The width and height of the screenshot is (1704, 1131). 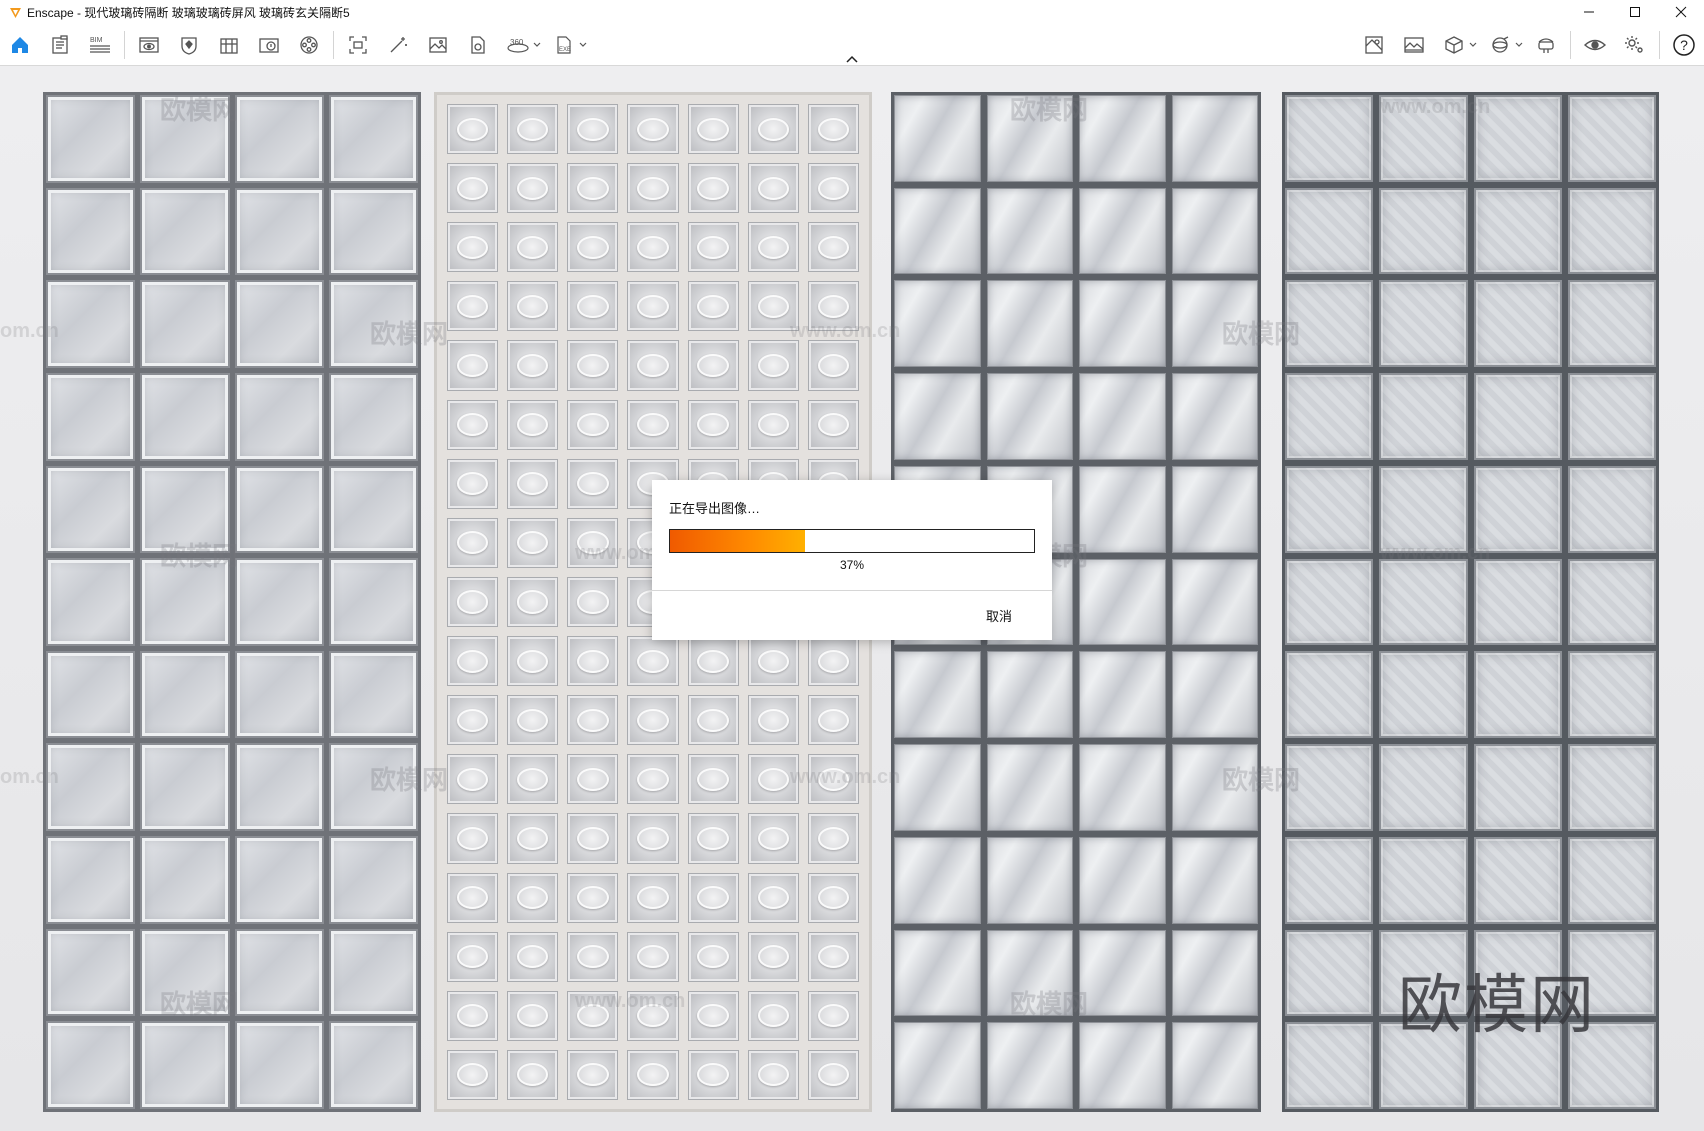 I want to click on video-reel-icon, so click(x=309, y=45).